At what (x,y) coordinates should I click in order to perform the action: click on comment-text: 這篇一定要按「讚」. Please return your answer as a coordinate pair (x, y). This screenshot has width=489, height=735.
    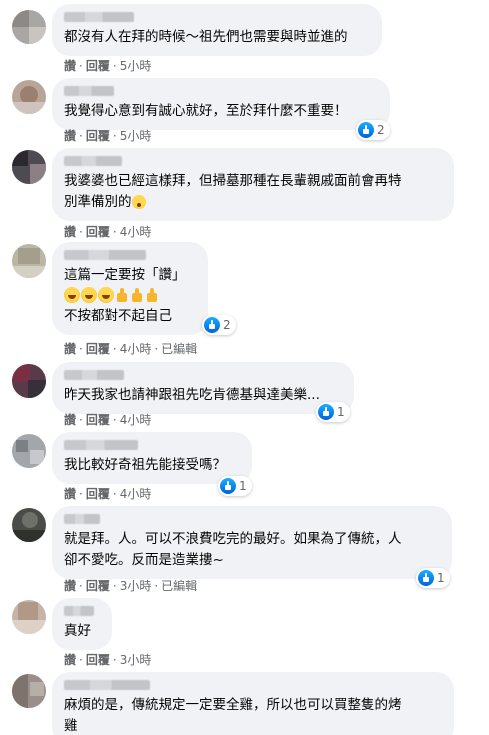
    Looking at the image, I should click on (125, 275).